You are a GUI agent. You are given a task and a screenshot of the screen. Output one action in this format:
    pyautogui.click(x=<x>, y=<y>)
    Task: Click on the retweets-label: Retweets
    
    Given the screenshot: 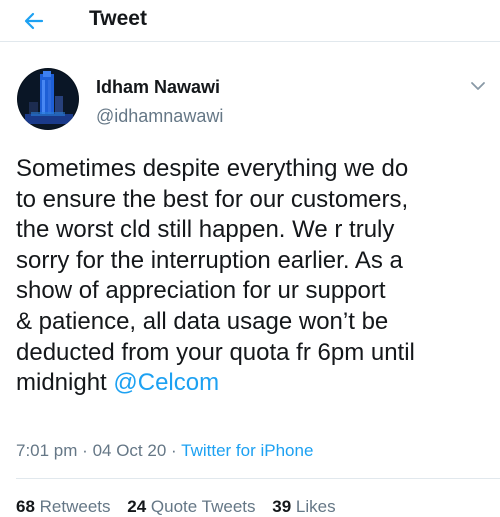 What is the action you would take?
    pyautogui.click(x=75, y=506)
    